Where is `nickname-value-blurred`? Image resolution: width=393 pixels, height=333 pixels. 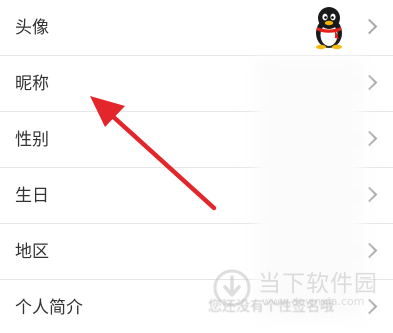
nickname-value-blurred is located at coordinates (324, 84).